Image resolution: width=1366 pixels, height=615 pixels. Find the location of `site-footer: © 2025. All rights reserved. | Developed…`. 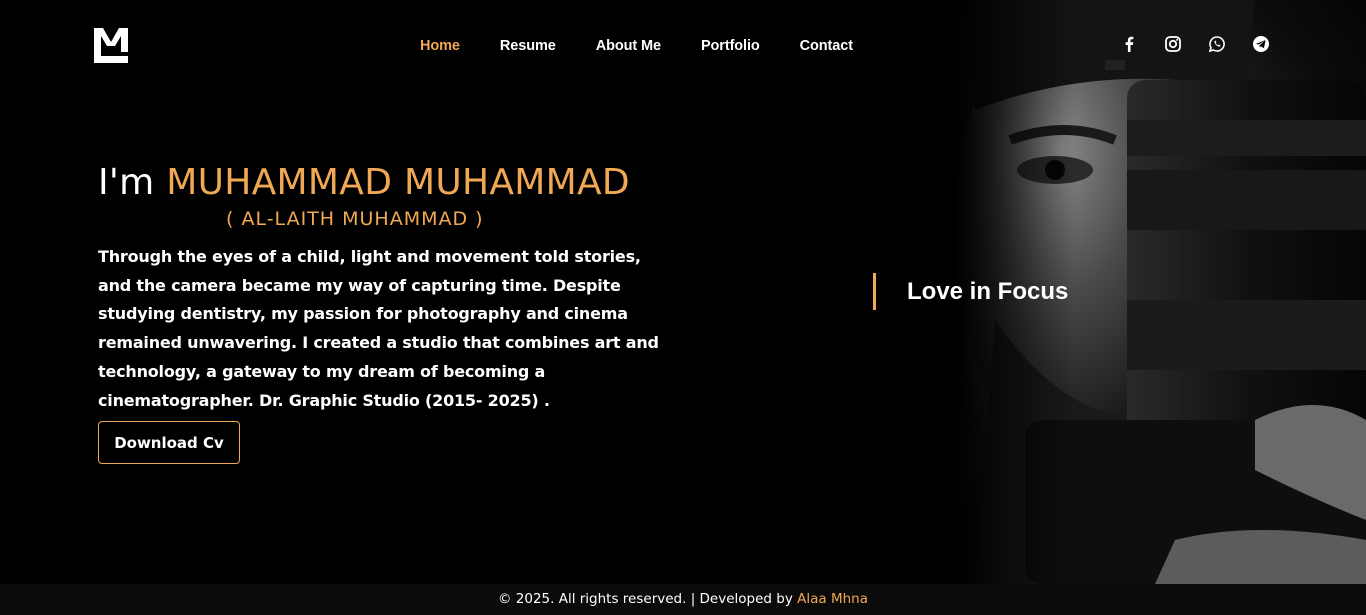

site-footer: © 2025. All rights reserved. | Developed… is located at coordinates (683, 599).